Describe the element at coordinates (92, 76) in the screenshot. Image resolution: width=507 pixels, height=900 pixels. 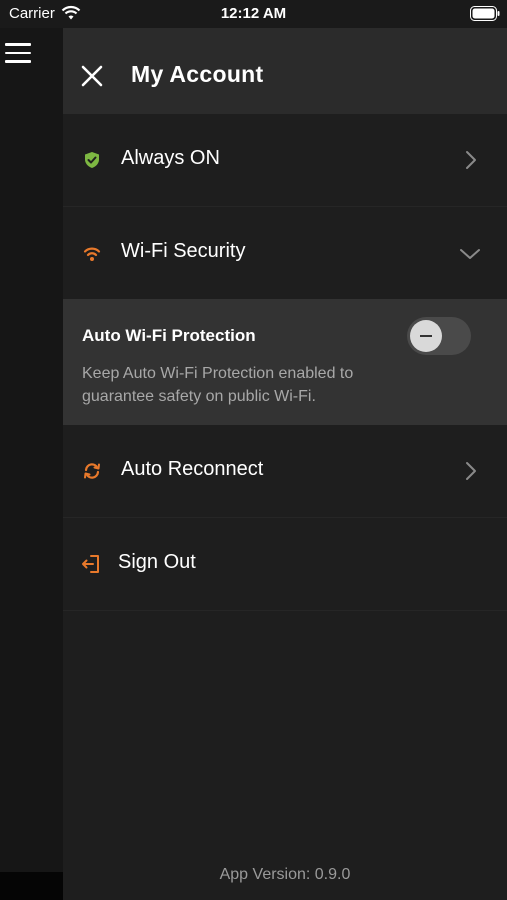
I see `close-icon` at that location.